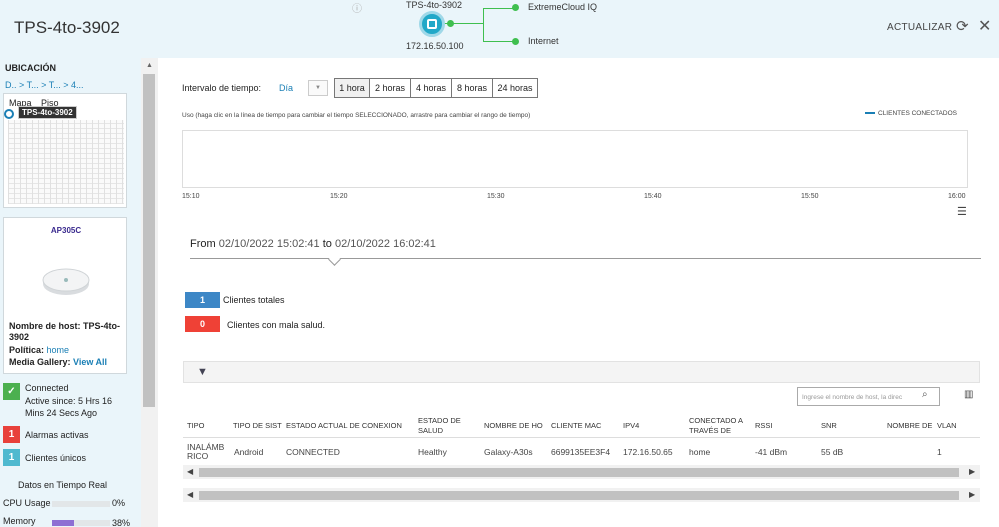 The height and width of the screenshot is (527, 999). What do you see at coordinates (562, 7) in the screenshot?
I see `uplink-cloud-label: ExtremeCloud IQ` at bounding box center [562, 7].